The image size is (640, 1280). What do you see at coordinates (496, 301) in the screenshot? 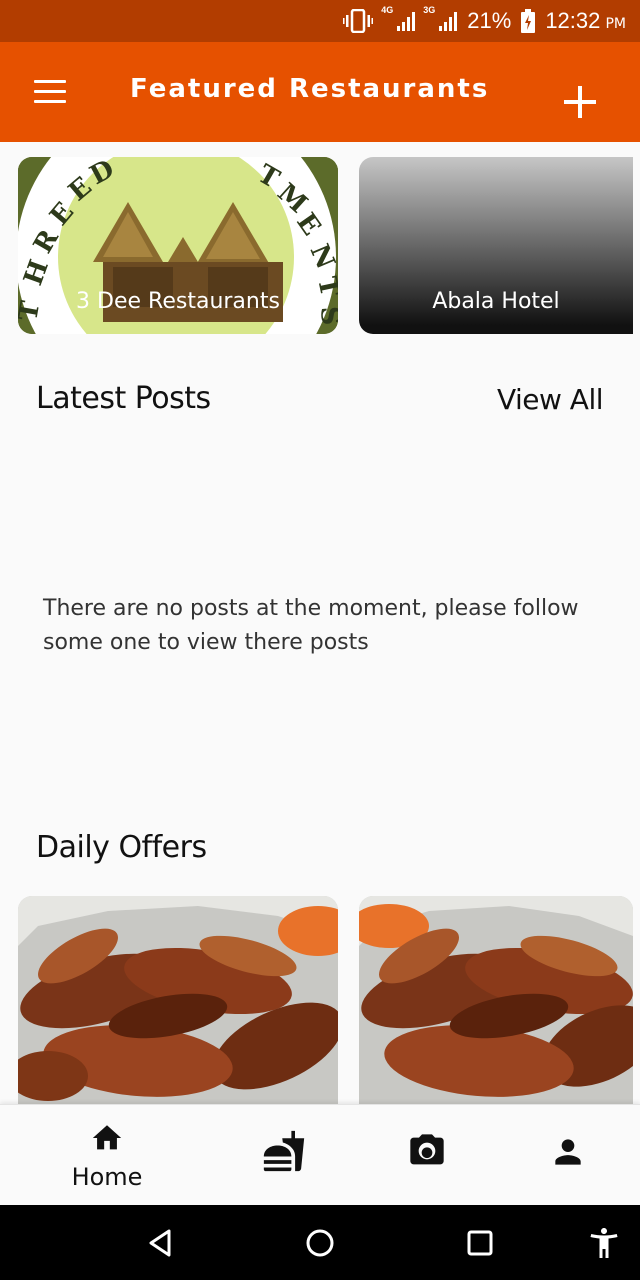
I see `restaurant-name: Abala Hotel` at bounding box center [496, 301].